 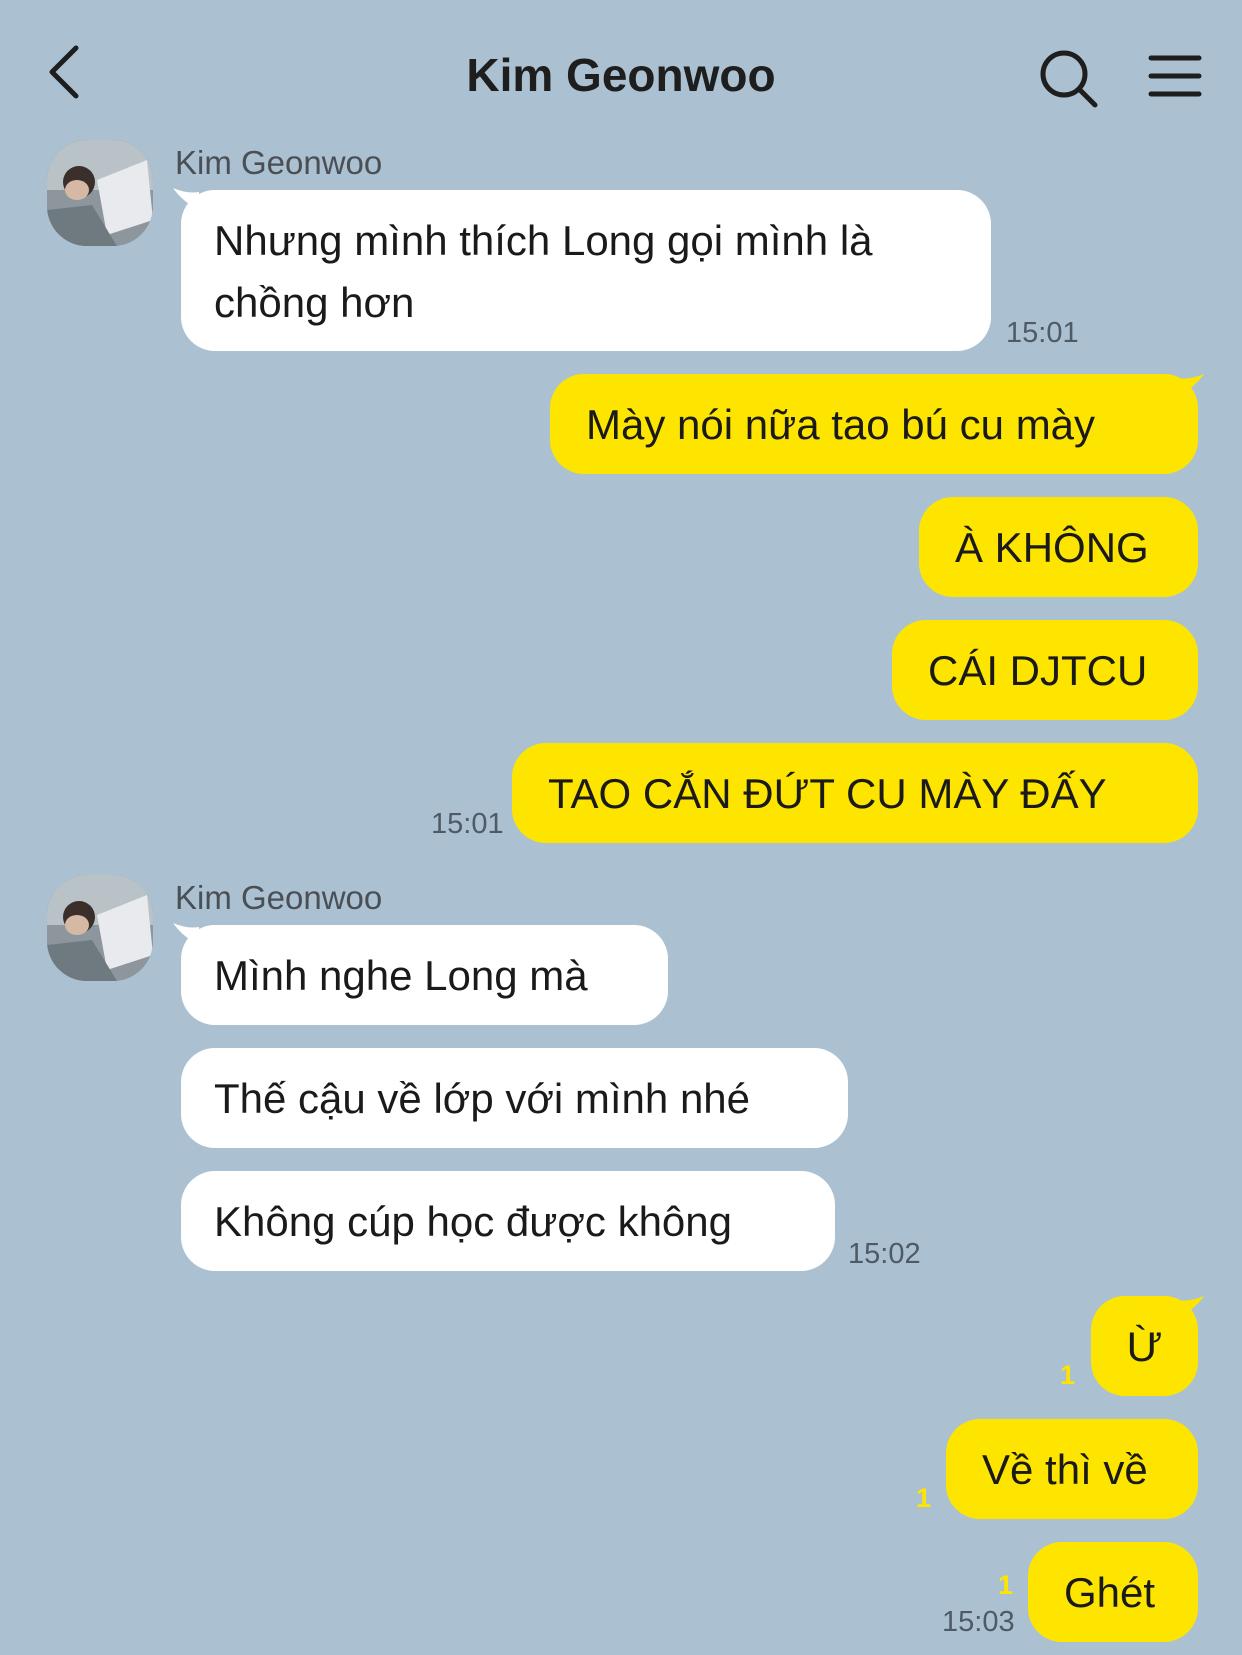 I want to click on message-bubble-outgoing: Ghét, so click(x=1113, y=1592).